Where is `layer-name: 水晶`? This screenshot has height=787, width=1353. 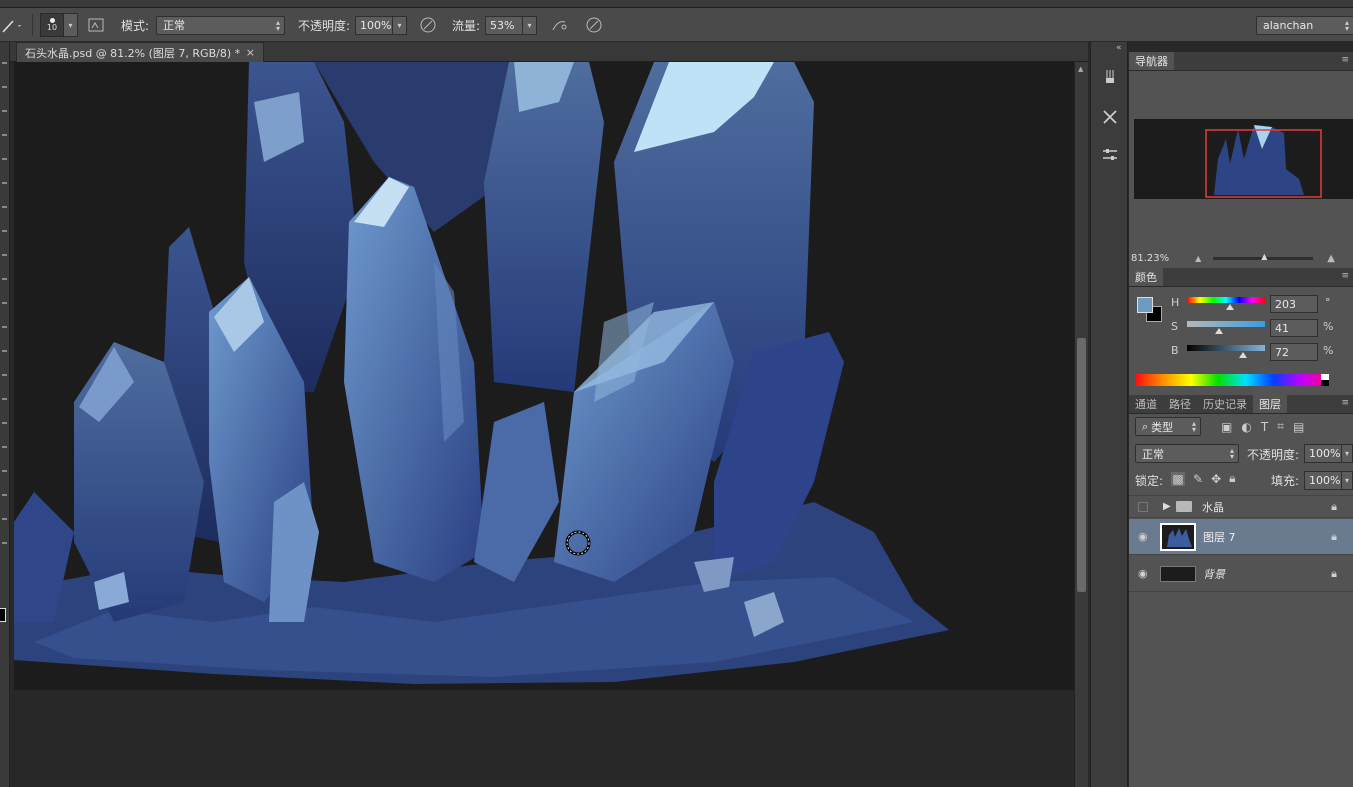 layer-name: 水晶 is located at coordinates (1213, 507).